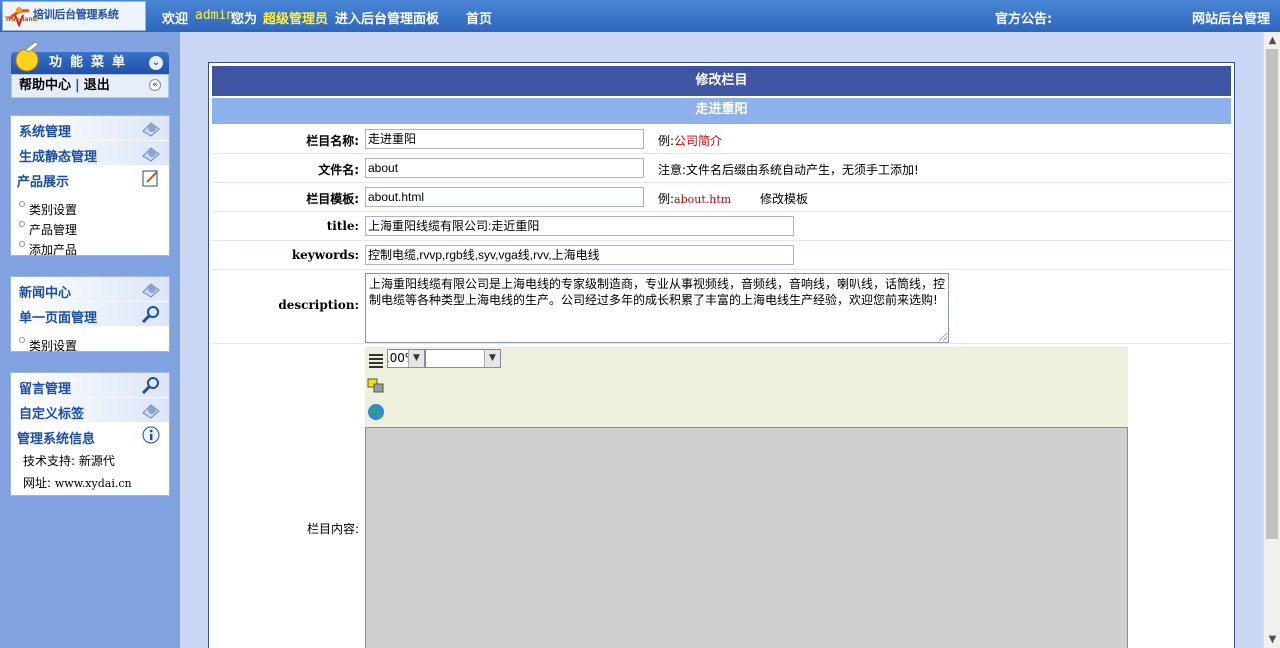 The width and height of the screenshot is (1280, 648). I want to click on edit-icon, so click(150, 178).